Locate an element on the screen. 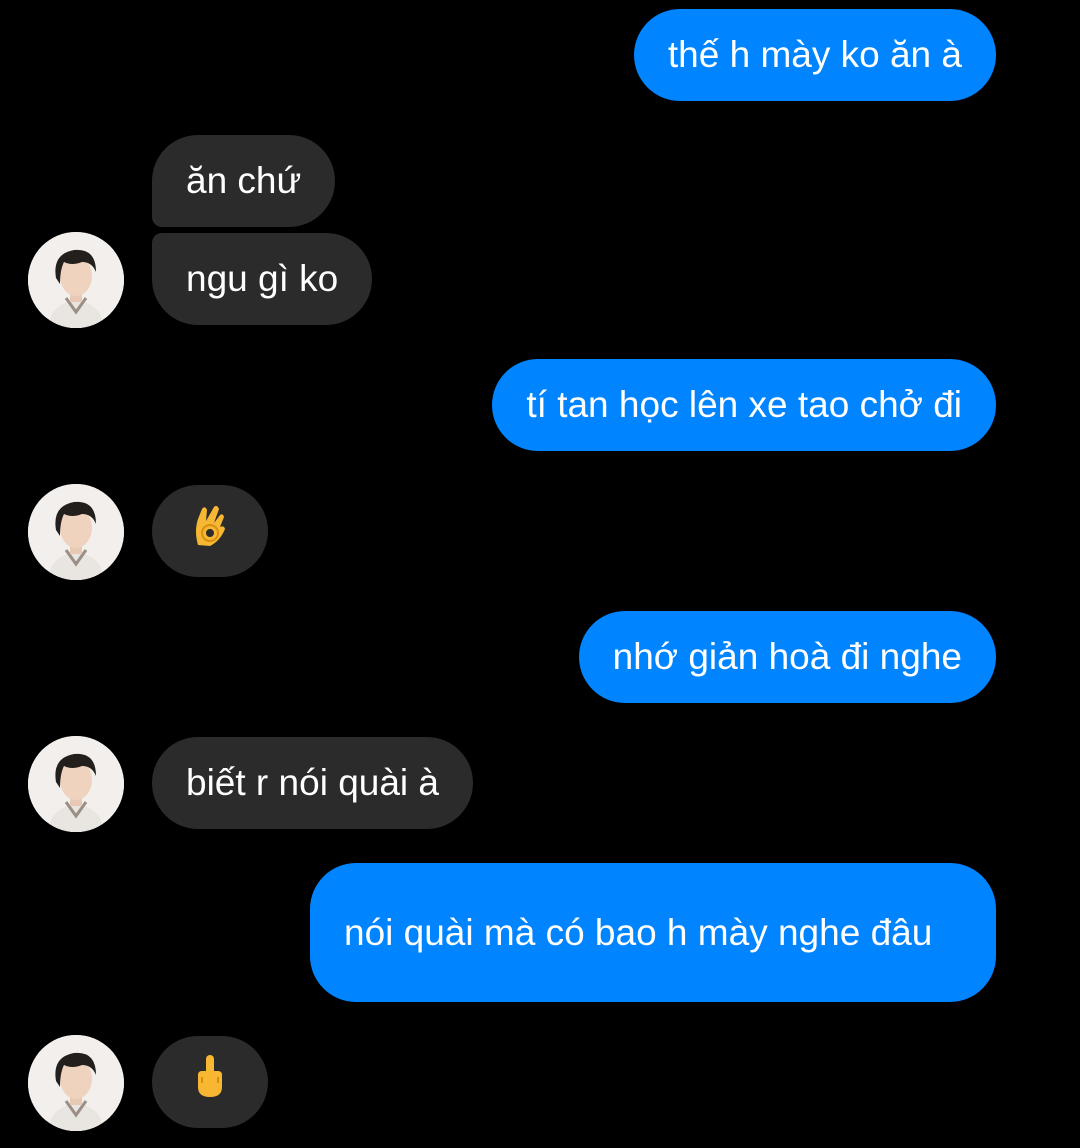 This screenshot has width=1080, height=1148. message-bubble-sent: tí tan học lên xe tao chở đi is located at coordinates (744, 405).